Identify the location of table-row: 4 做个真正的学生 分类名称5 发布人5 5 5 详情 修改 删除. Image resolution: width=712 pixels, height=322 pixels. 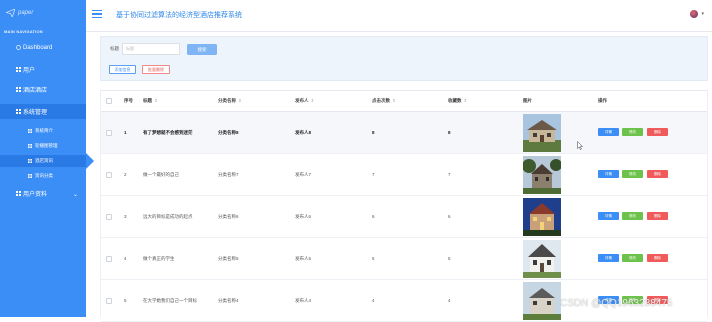
(404, 259).